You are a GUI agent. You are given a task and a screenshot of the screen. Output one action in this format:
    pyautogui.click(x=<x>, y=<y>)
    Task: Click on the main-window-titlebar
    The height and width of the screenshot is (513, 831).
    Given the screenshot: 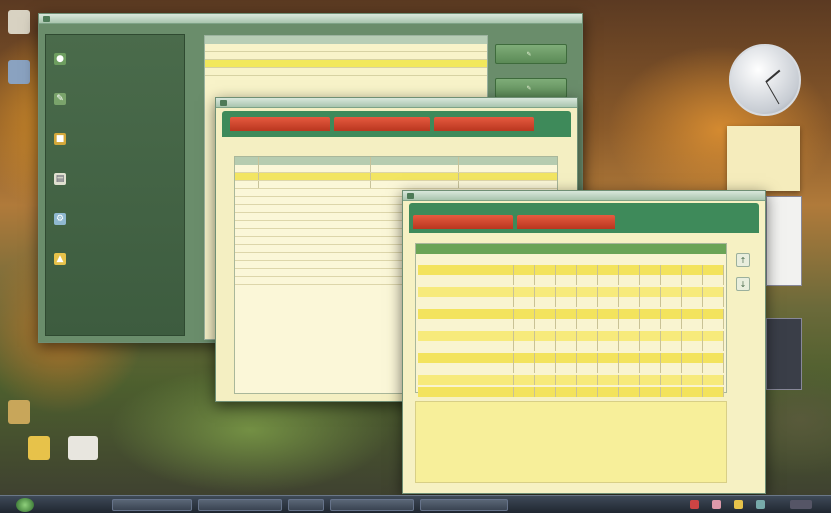 What is the action you would take?
    pyautogui.click(x=310, y=19)
    